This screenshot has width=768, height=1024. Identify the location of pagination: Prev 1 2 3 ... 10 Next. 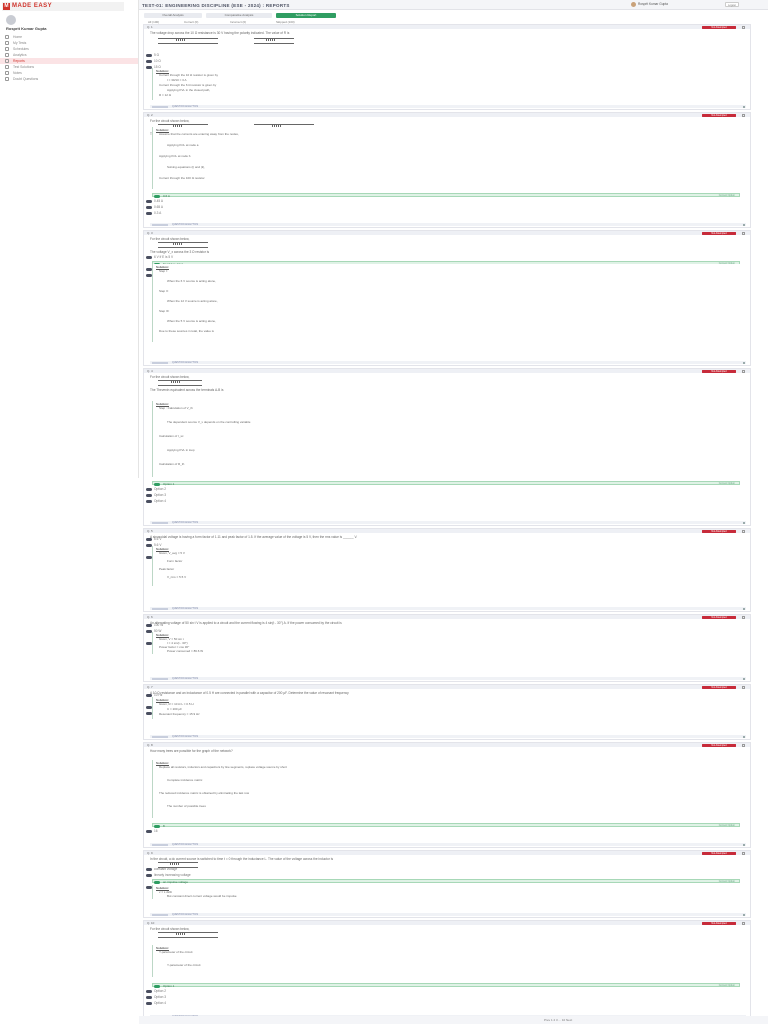
(558, 1020).